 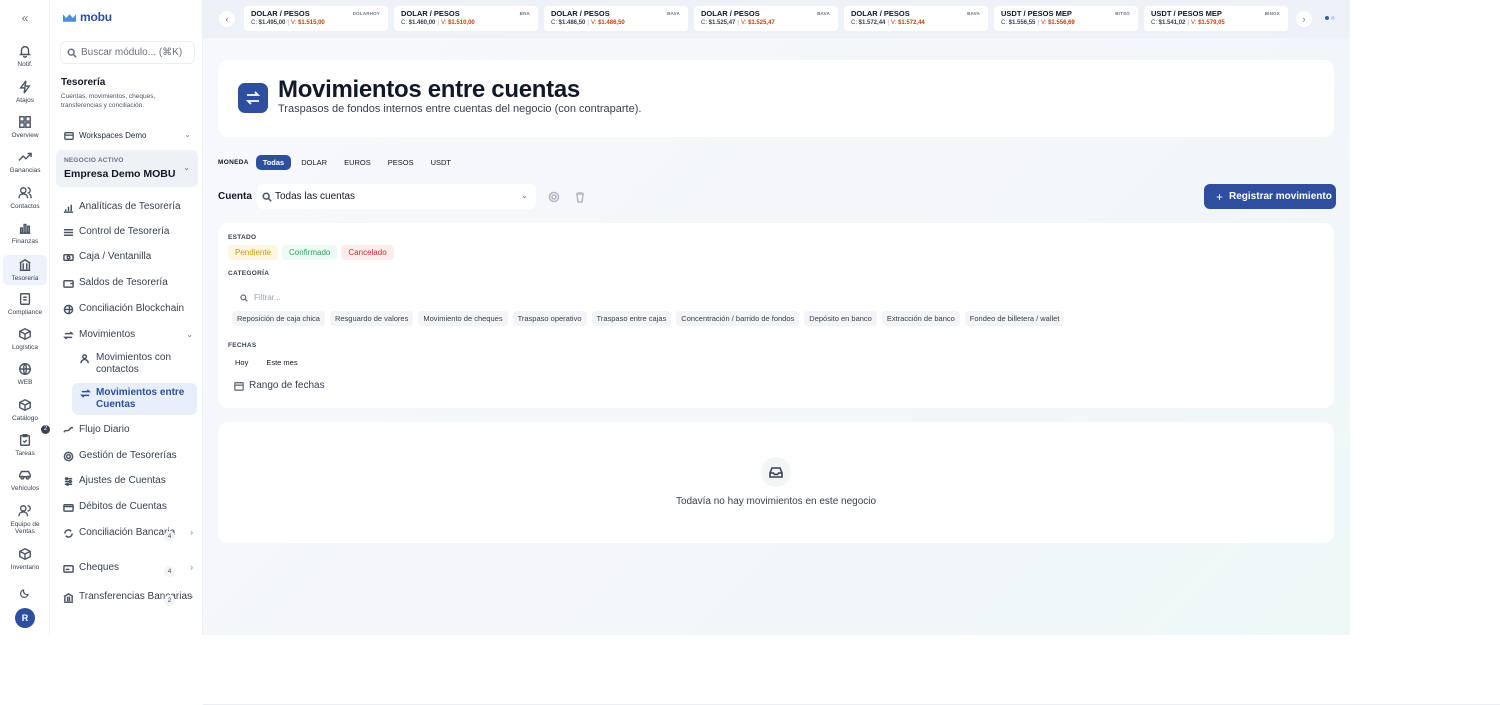 I want to click on sidebar-subitem-contactos: Movimientos con contactos, so click(x=134, y=364).